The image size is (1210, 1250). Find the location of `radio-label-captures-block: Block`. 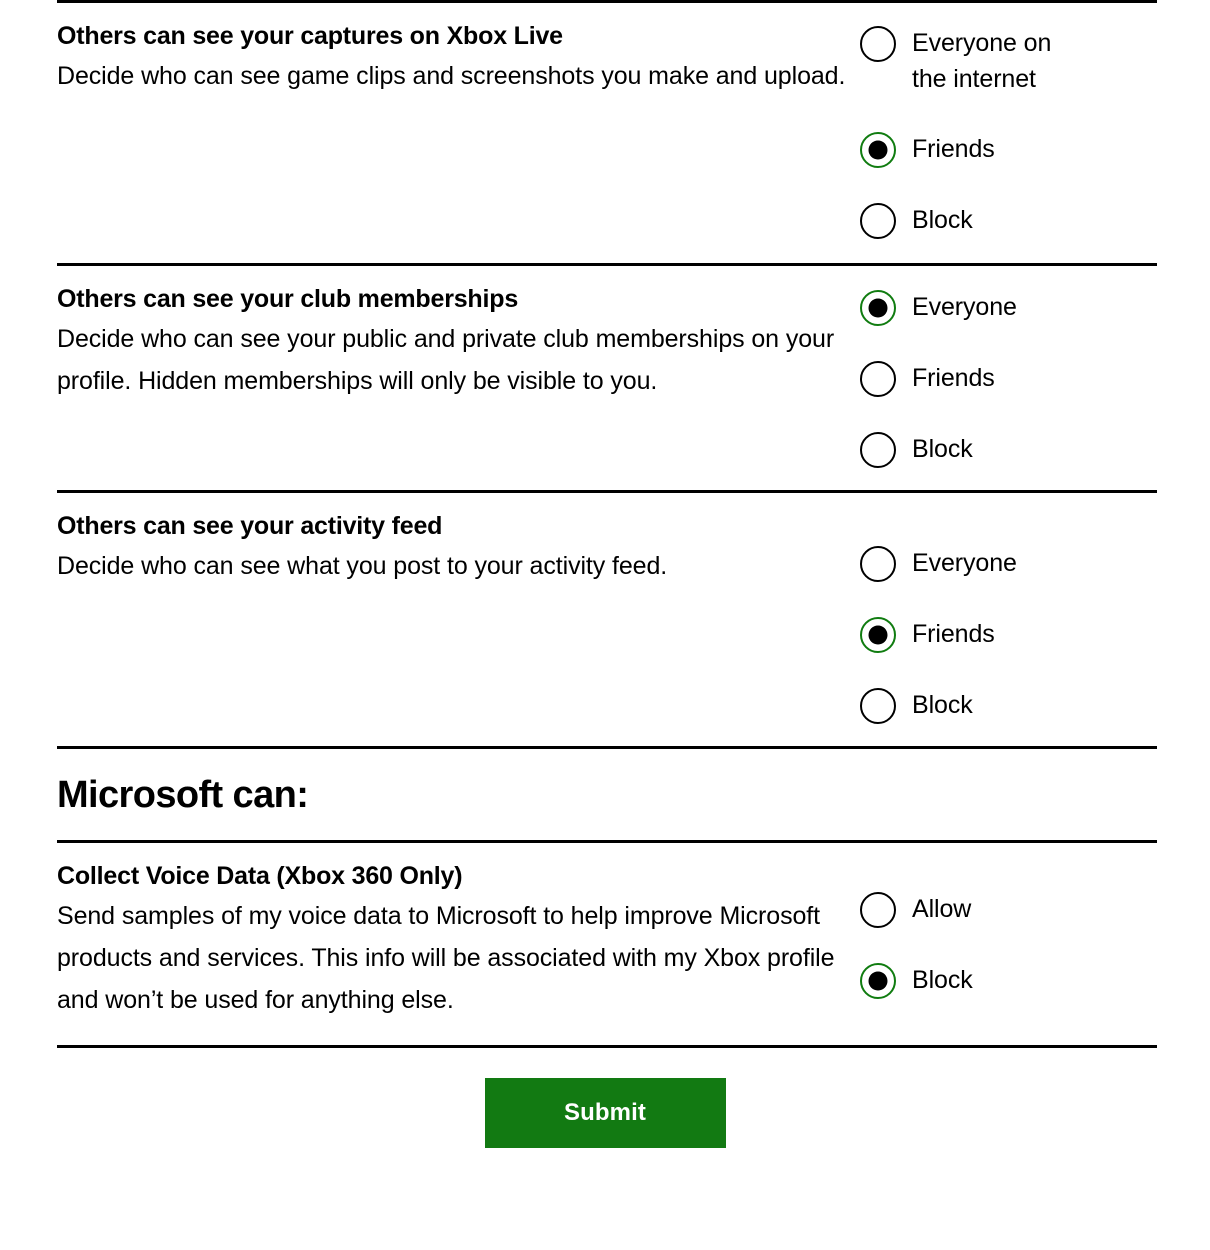

radio-label-captures-block: Block is located at coordinates (942, 220).